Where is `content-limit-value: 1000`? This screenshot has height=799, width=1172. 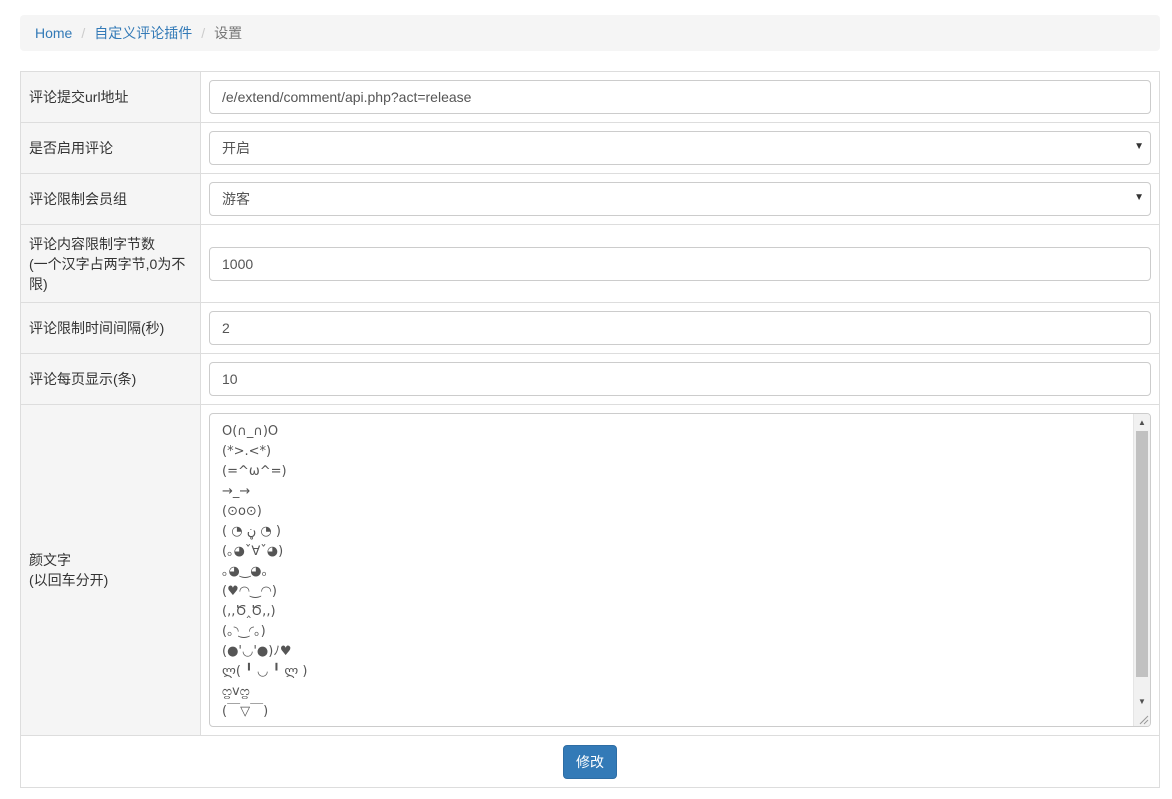 content-limit-value: 1000 is located at coordinates (238, 263).